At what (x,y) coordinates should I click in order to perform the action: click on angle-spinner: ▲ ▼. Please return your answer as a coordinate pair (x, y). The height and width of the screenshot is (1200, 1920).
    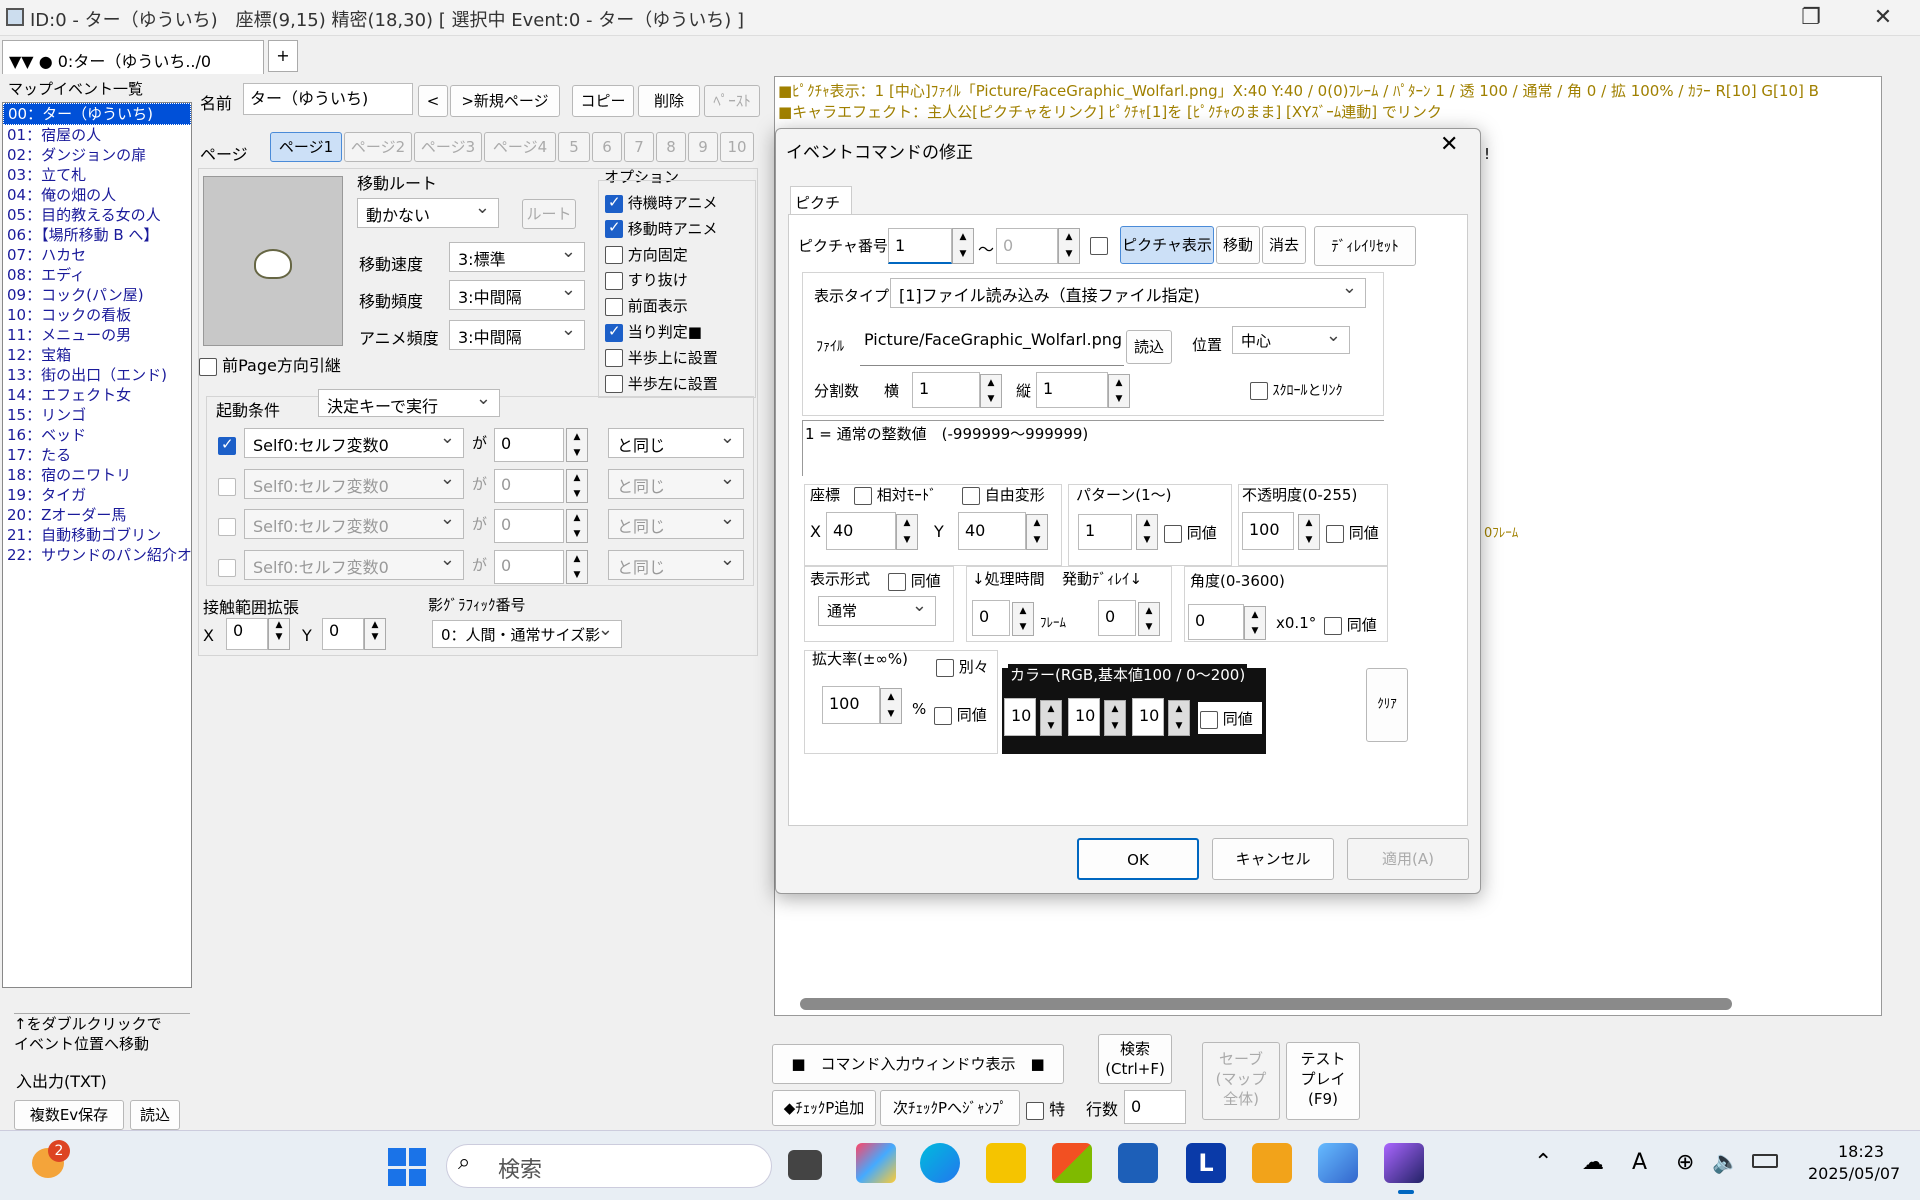
    Looking at the image, I should click on (1255, 623).